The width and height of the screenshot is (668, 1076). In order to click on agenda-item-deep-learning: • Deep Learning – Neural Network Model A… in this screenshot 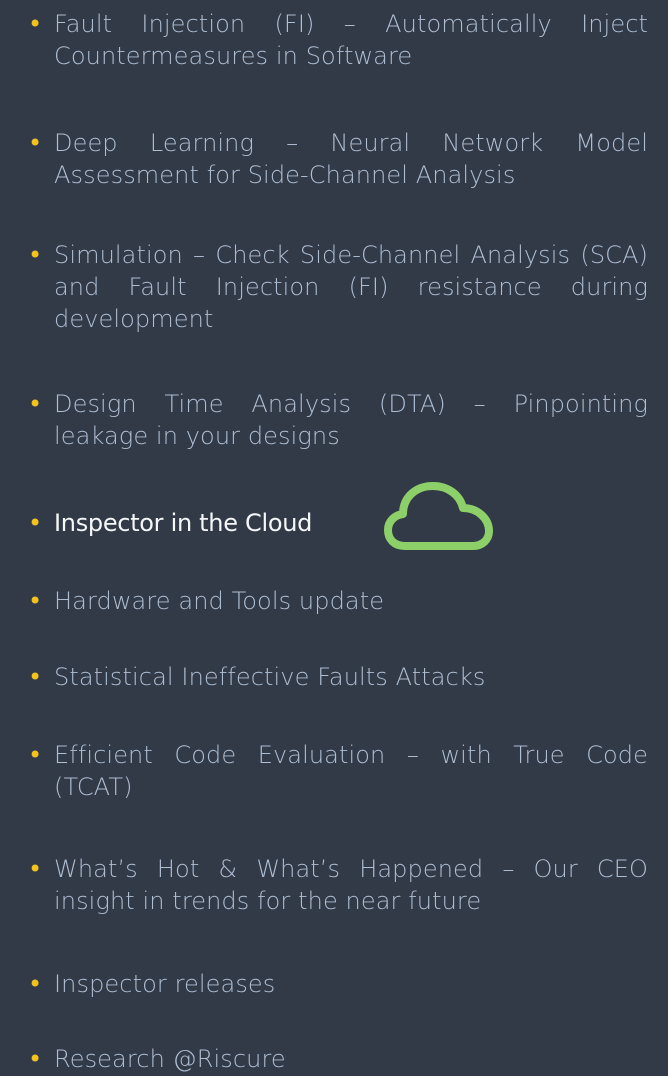, I will do `click(338, 159)`.